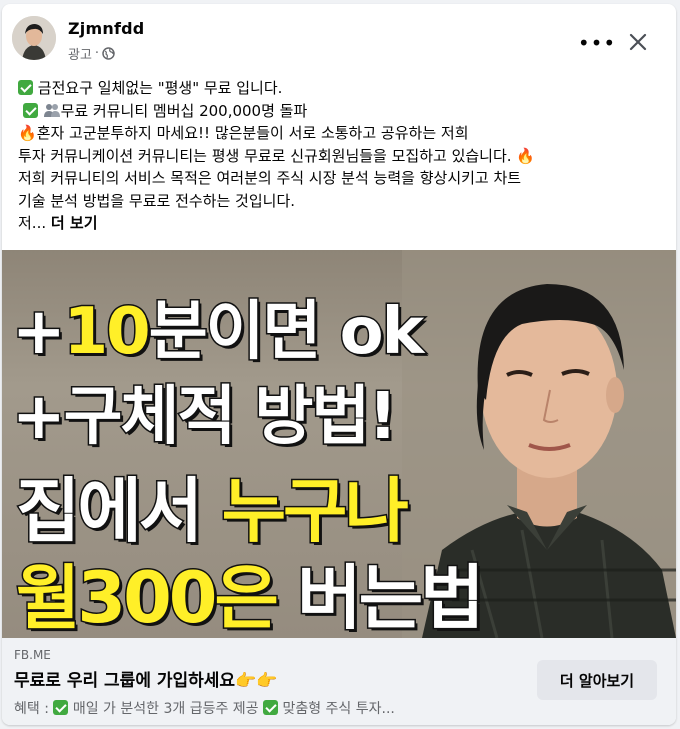  I want to click on text-line: 저... 더 보기, so click(58, 223).